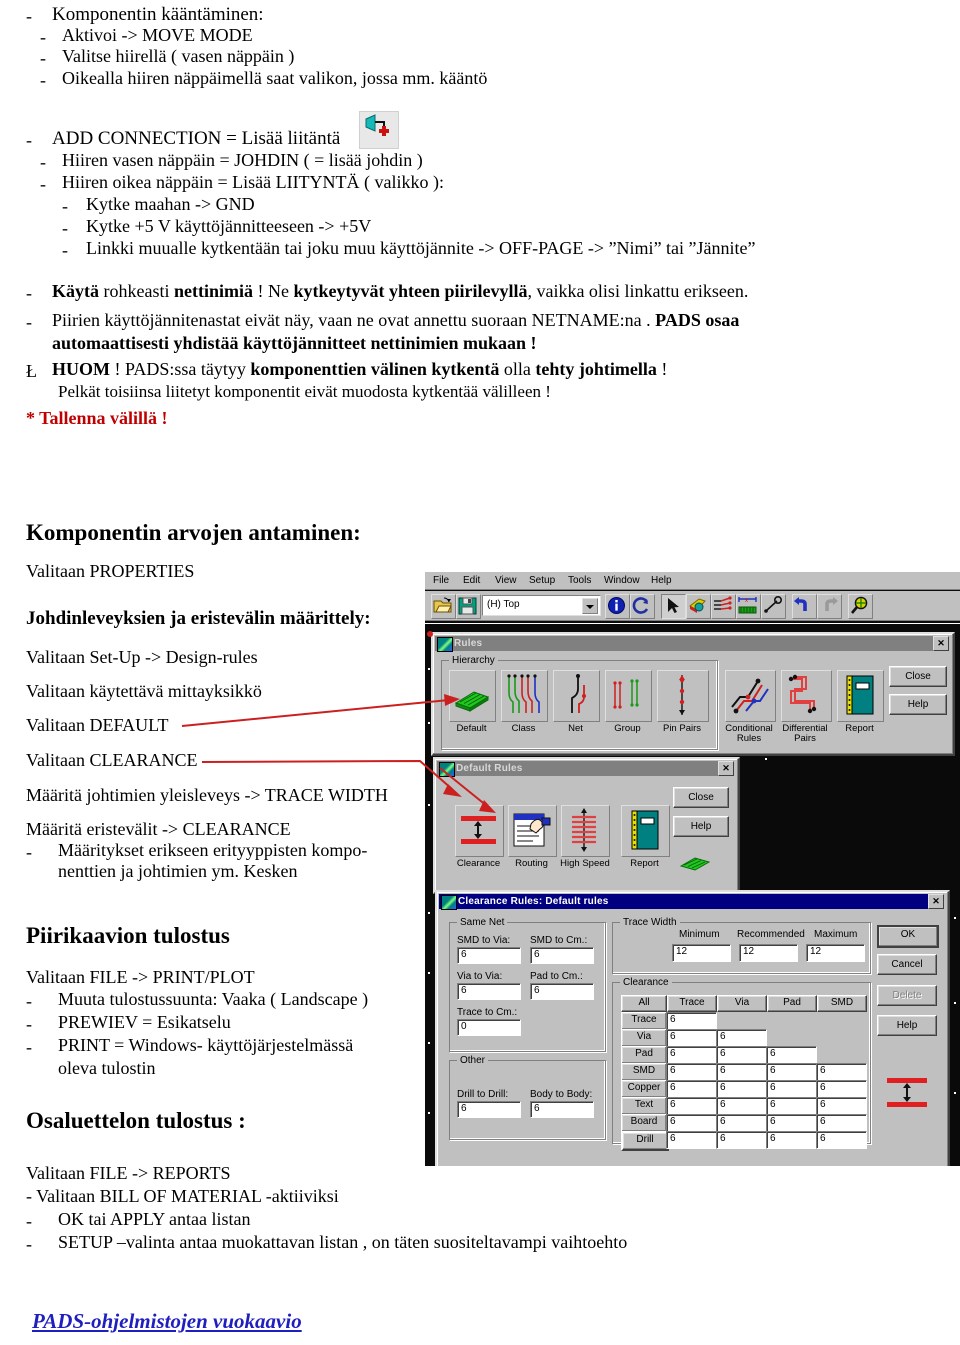 This screenshot has height=1345, width=960. What do you see at coordinates (741, 1055) in the screenshot?
I see `clearance-cell-pad-trace: 6` at bounding box center [741, 1055].